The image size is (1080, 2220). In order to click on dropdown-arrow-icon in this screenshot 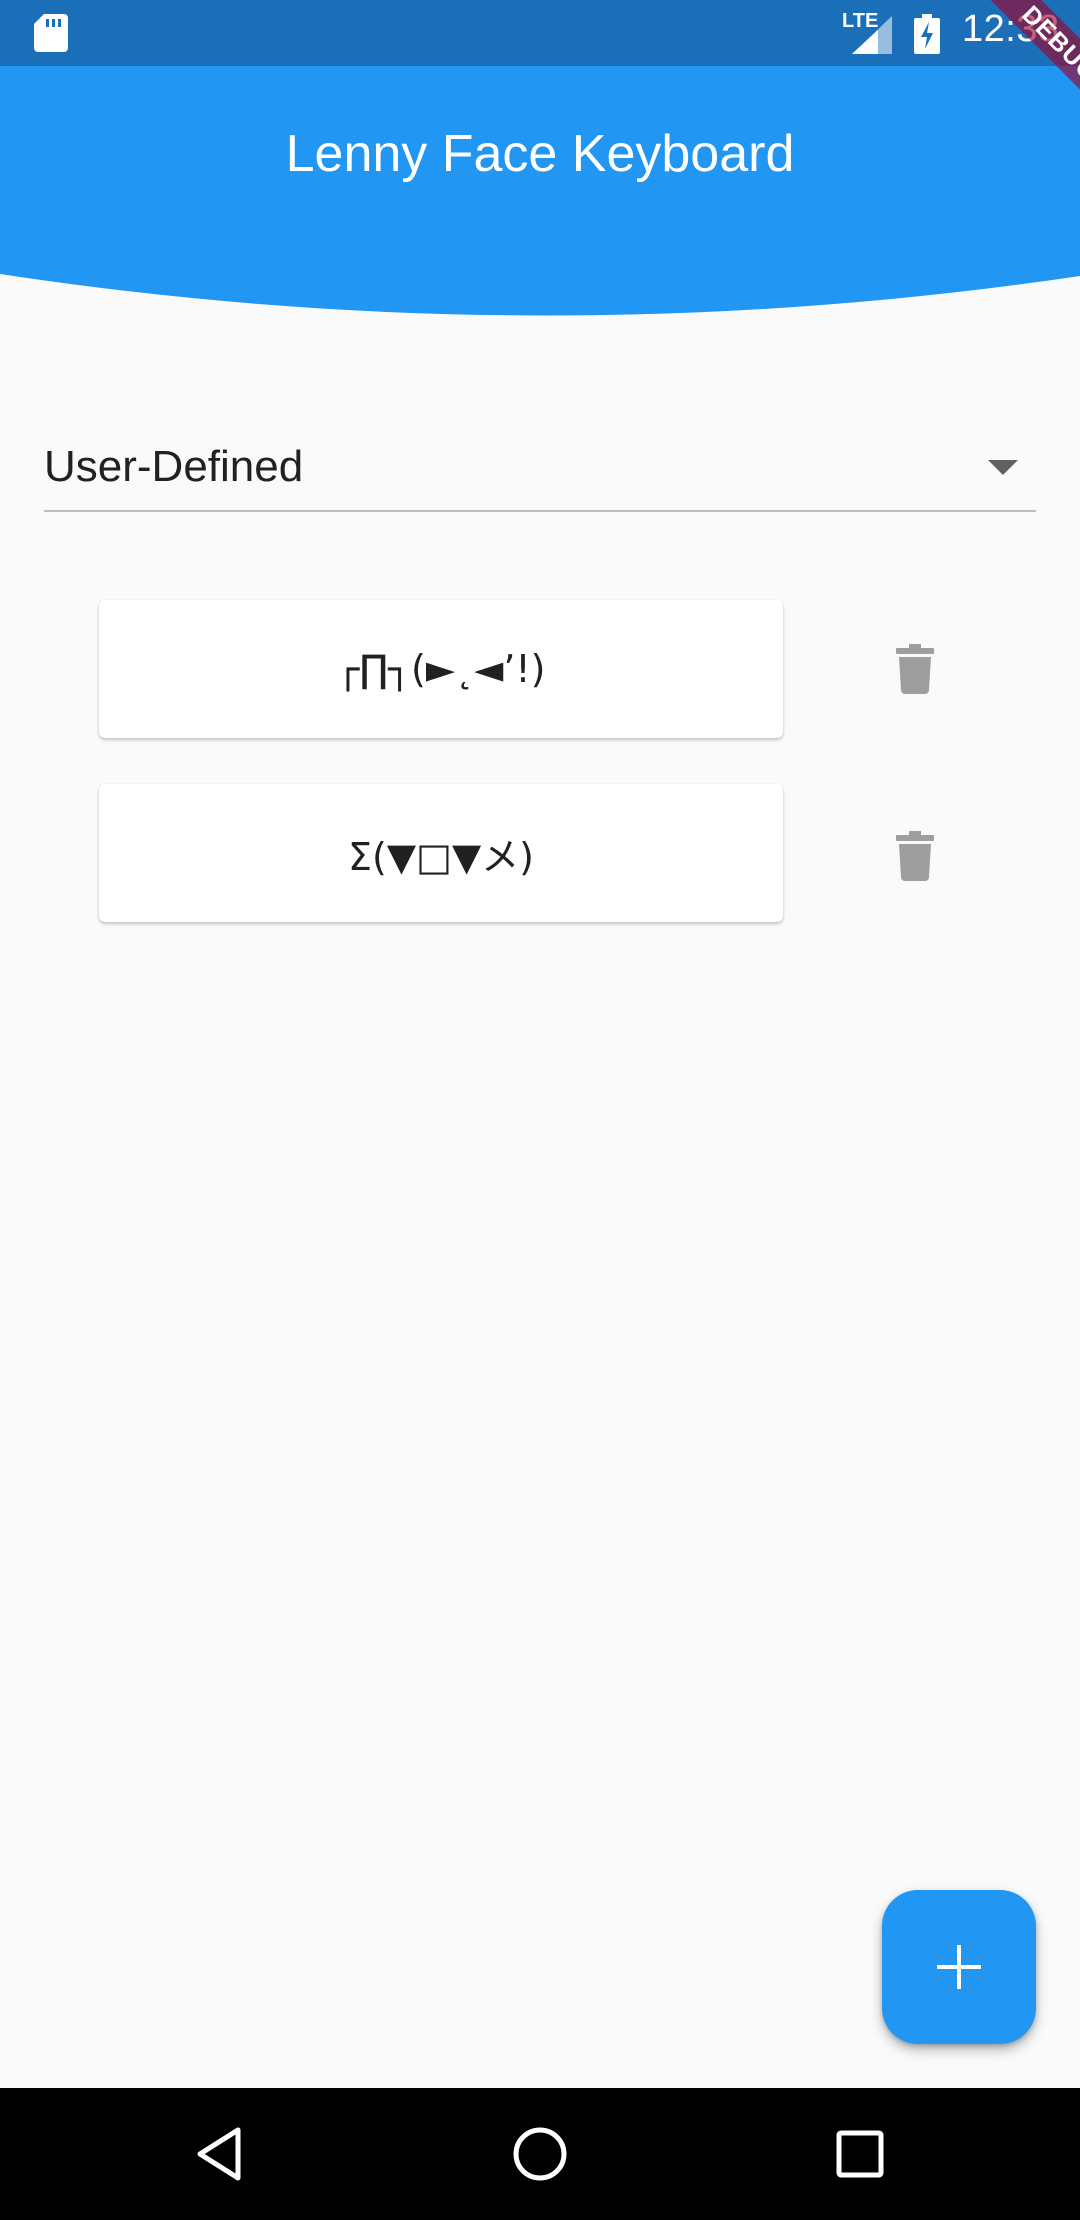, I will do `click(1003, 467)`.